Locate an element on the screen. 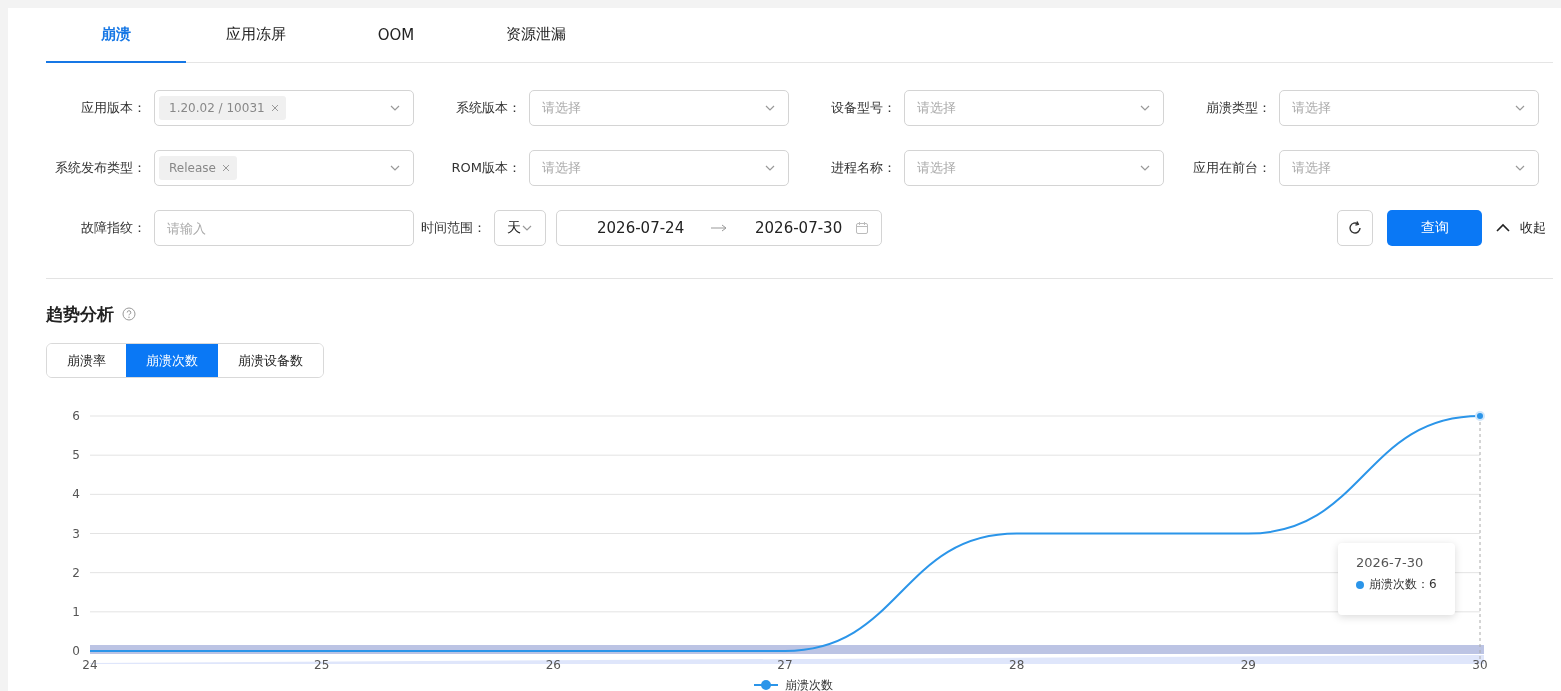 This screenshot has height=691, width=1561. y-tick-label: 5 is located at coordinates (76, 455).